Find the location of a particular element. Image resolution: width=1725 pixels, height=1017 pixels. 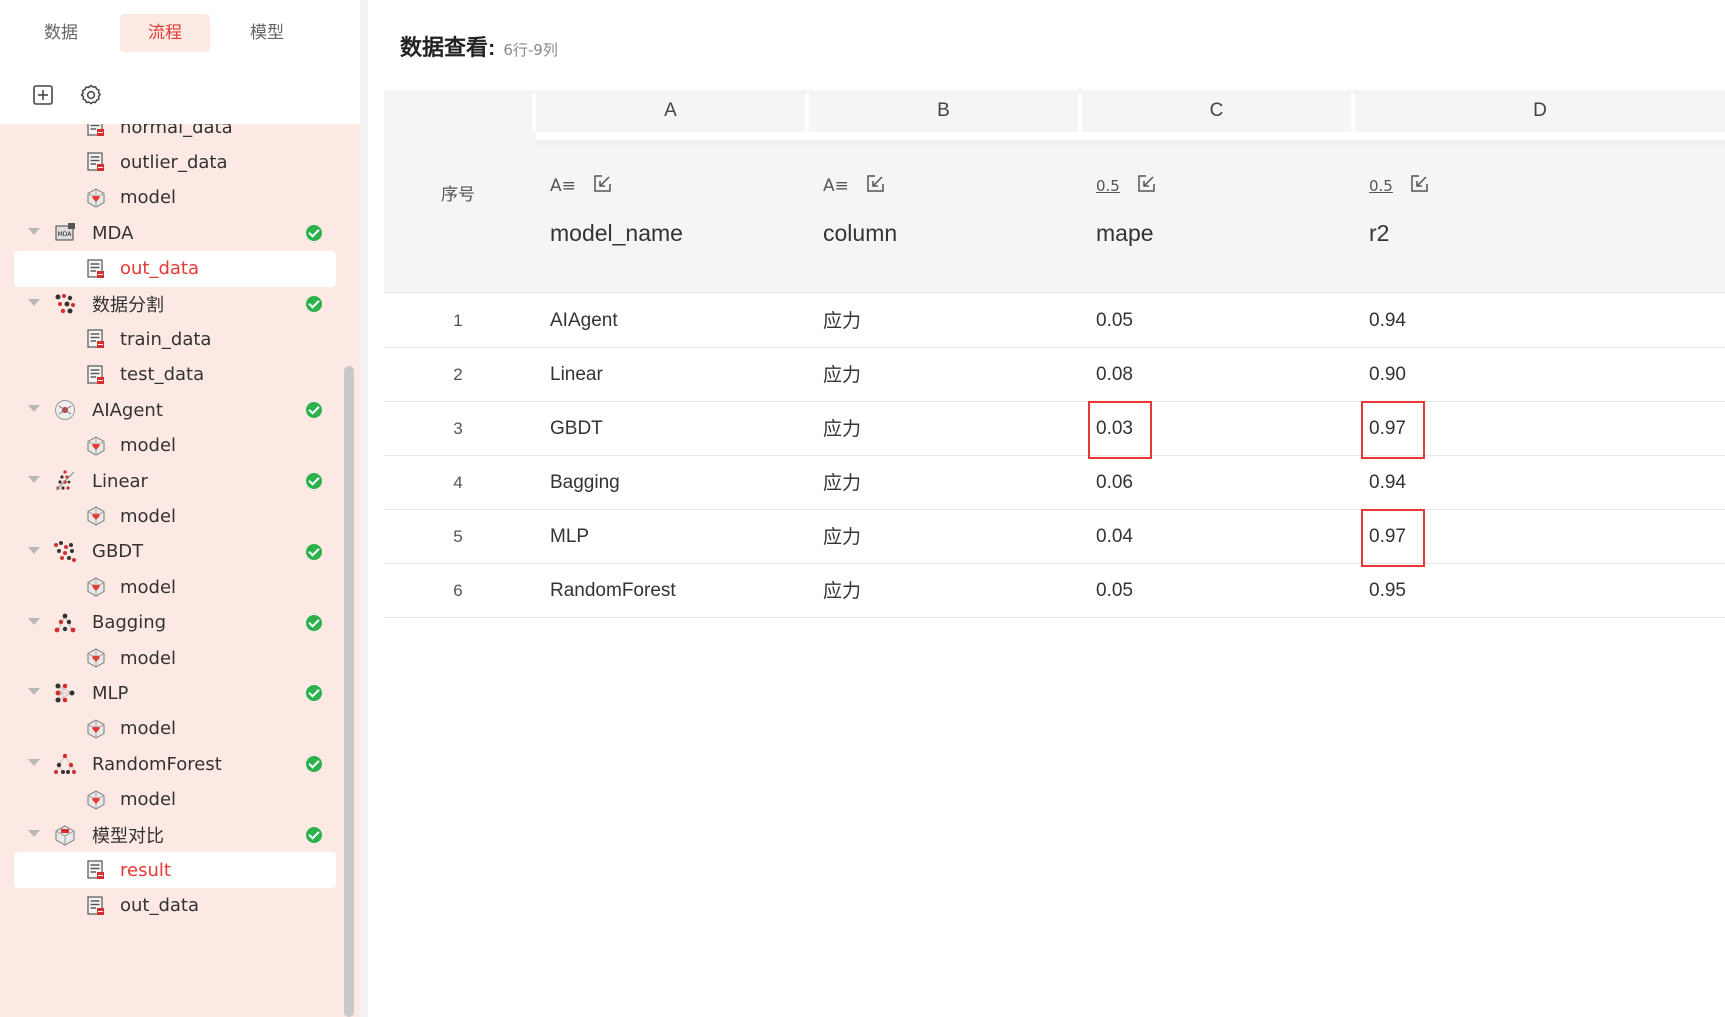

table-row: 5 MLP 应力 0.04 0.97 is located at coordinates (1054, 537).